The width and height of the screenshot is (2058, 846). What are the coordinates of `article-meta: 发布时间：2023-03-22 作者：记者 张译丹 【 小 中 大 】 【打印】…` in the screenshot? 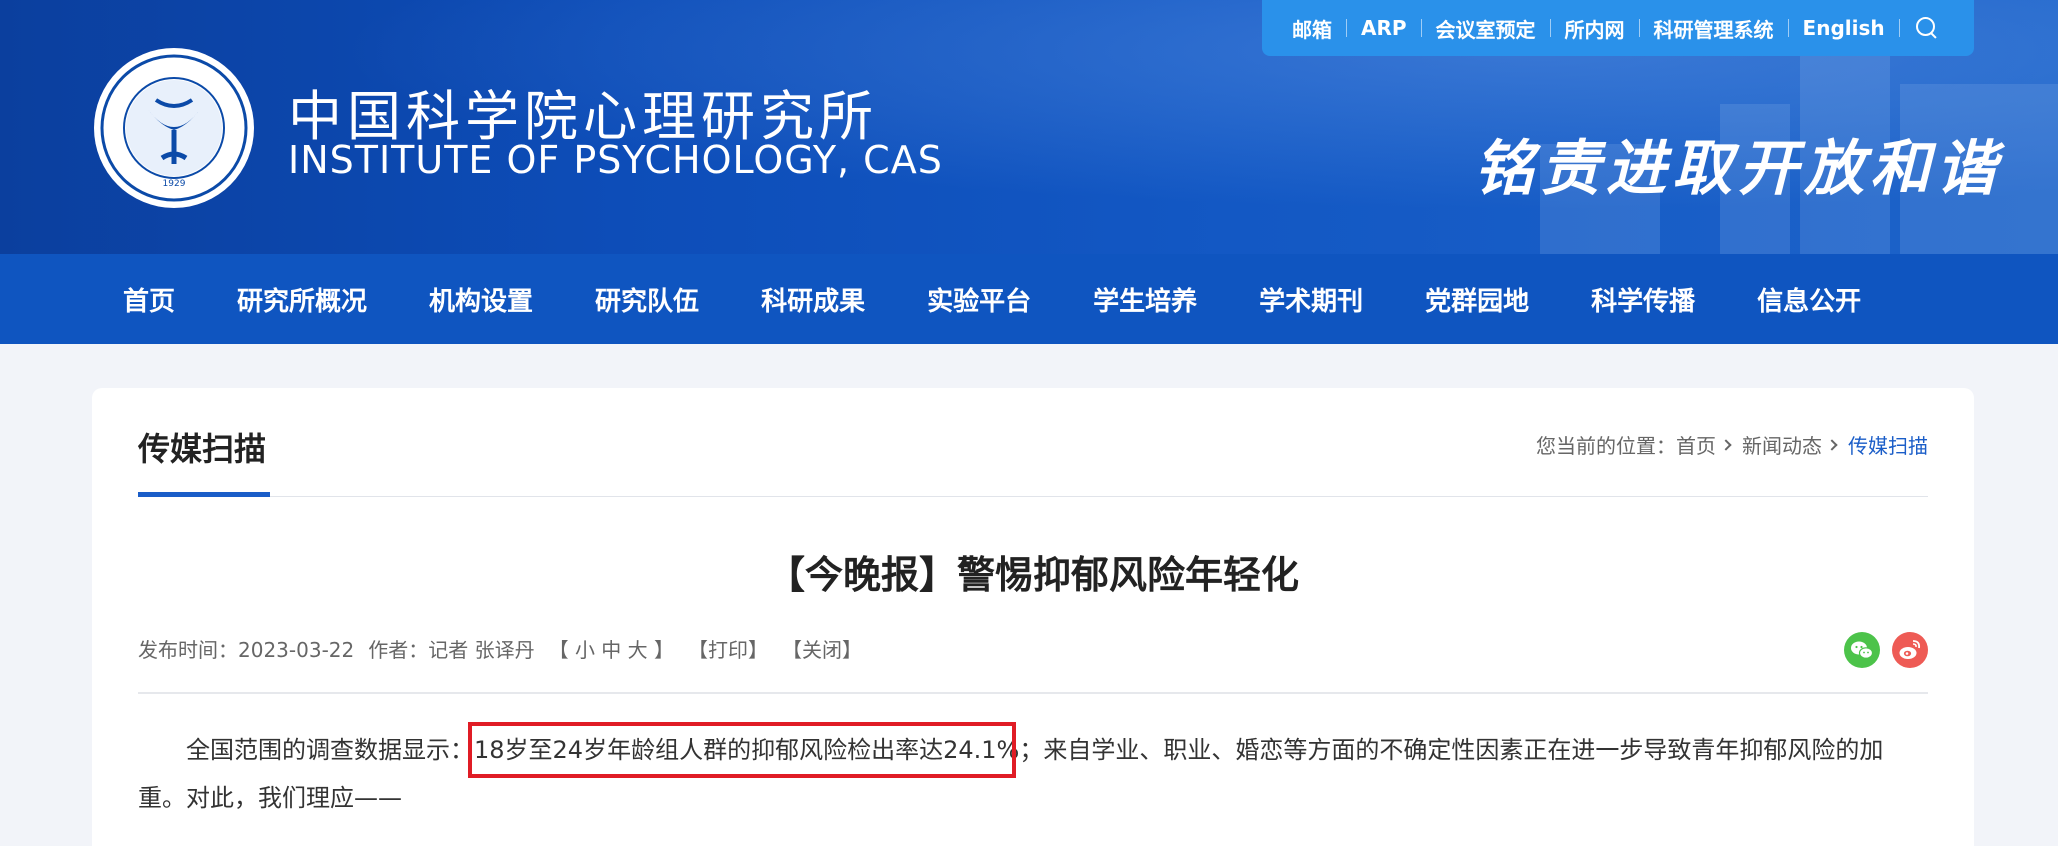 It's located at (500, 648).